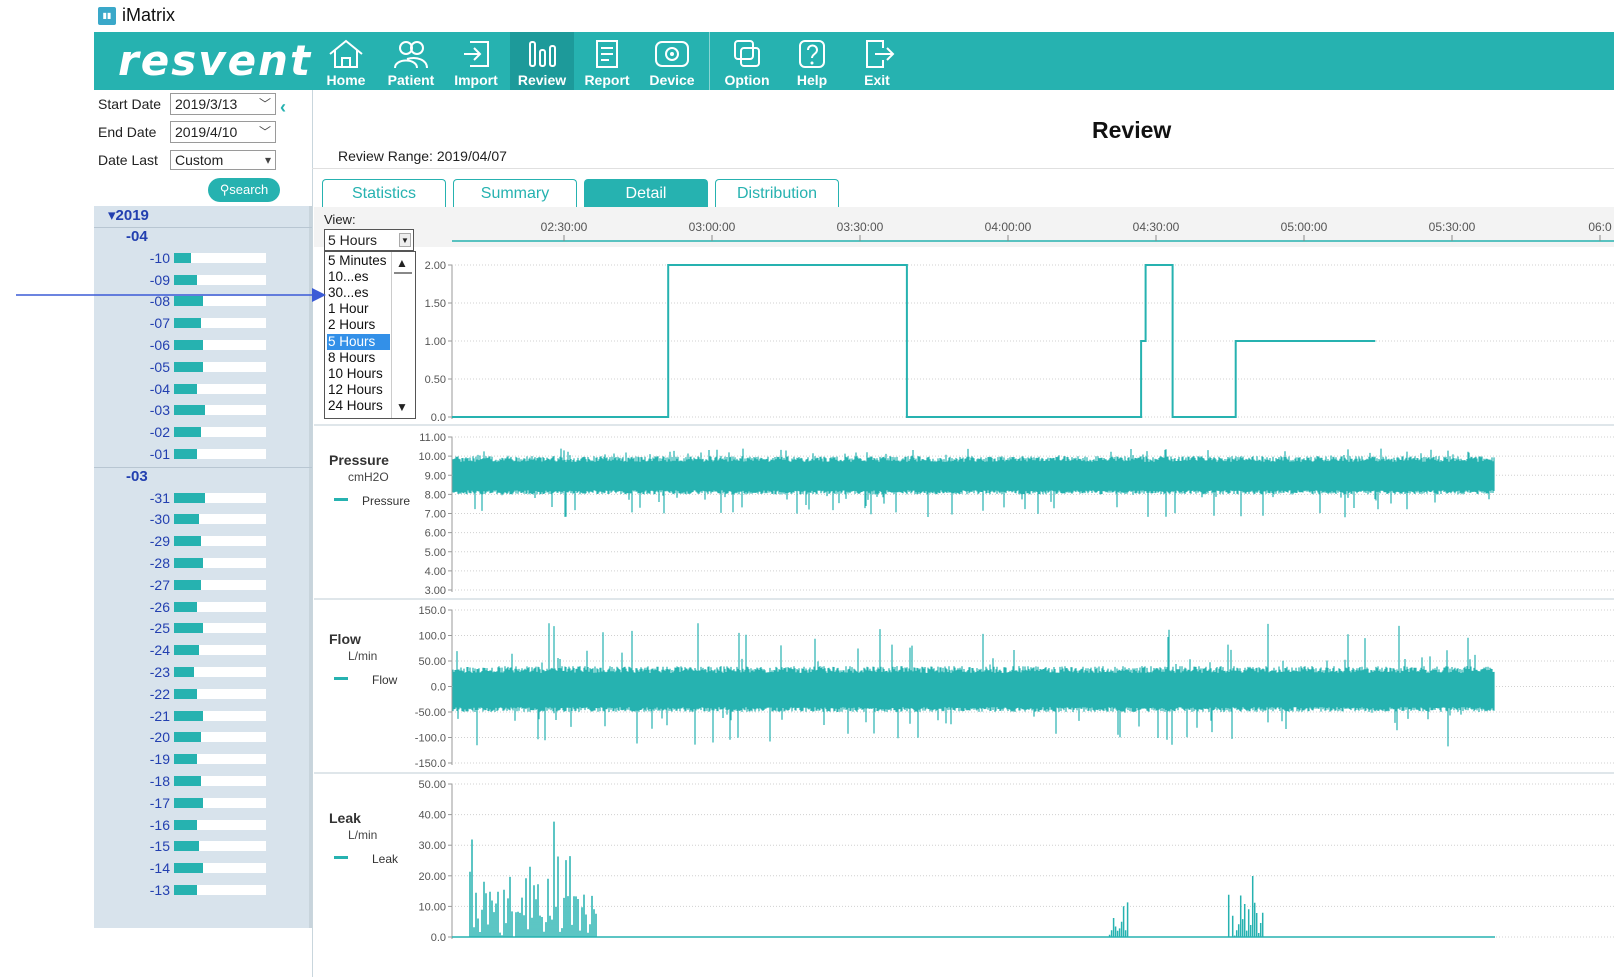 The height and width of the screenshot is (977, 1614). What do you see at coordinates (158, 389) in the screenshot?
I see `tree-day: -04` at bounding box center [158, 389].